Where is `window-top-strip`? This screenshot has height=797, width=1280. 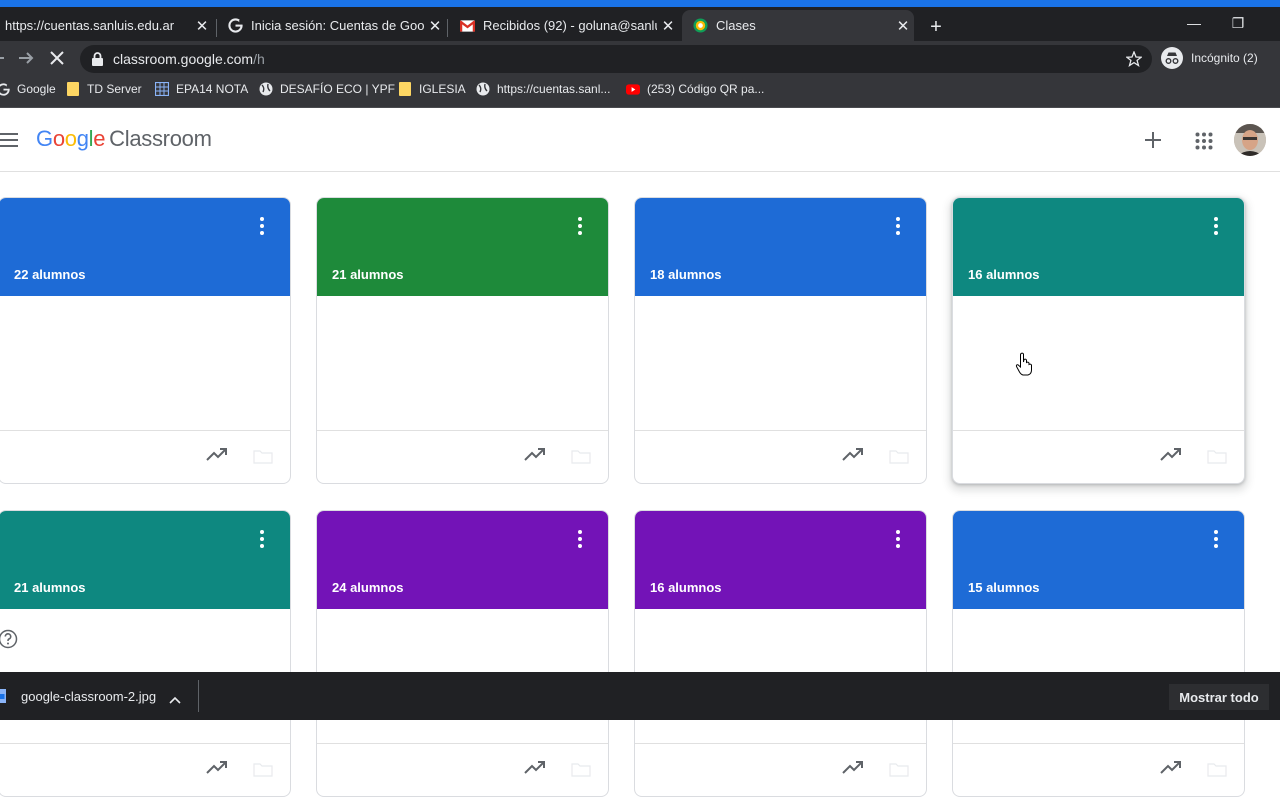 window-top-strip is located at coordinates (640, 3).